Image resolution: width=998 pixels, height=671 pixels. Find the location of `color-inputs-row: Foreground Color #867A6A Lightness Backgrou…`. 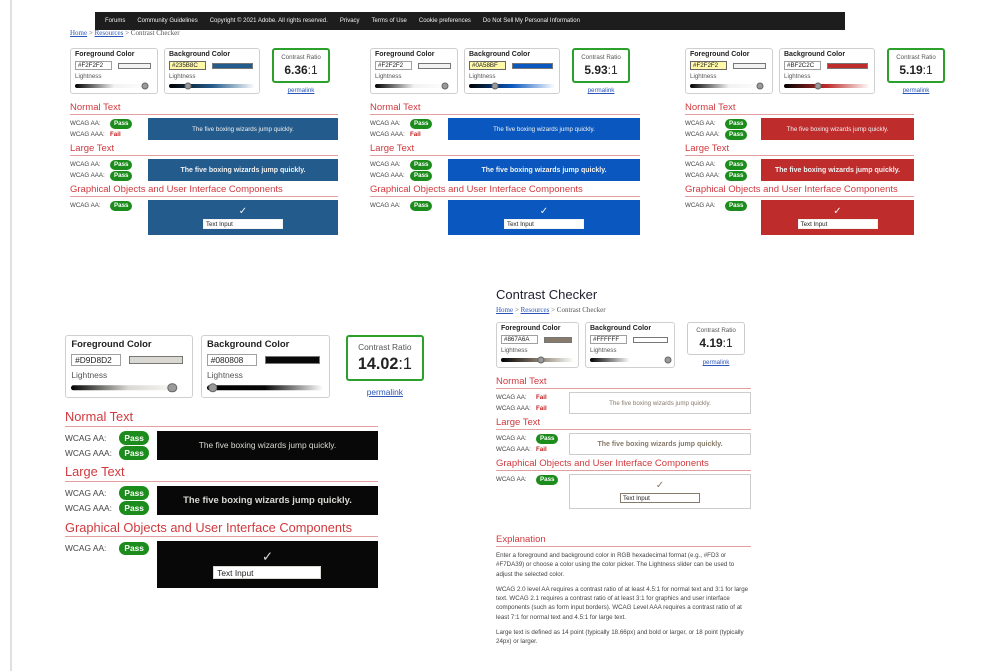

color-inputs-row: Foreground Color #867A6A Lightness Backgrou… is located at coordinates (623, 345).